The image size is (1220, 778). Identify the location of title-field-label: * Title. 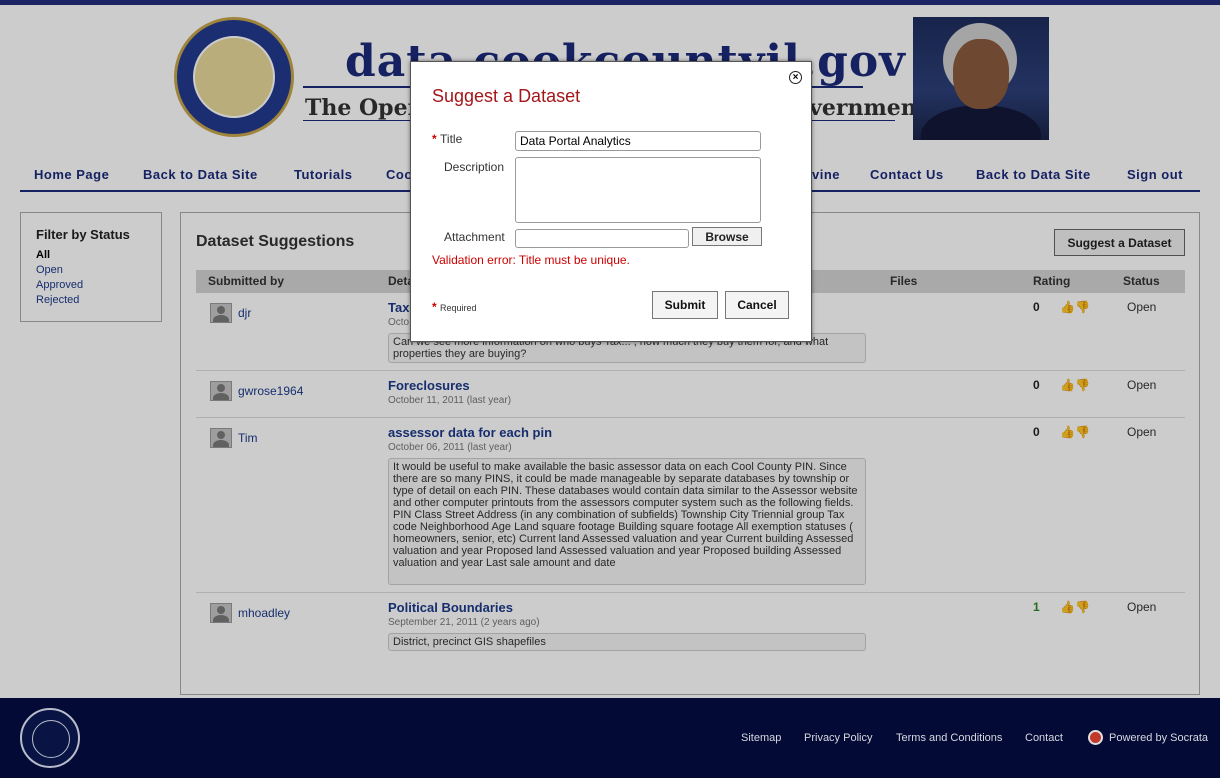
(447, 139).